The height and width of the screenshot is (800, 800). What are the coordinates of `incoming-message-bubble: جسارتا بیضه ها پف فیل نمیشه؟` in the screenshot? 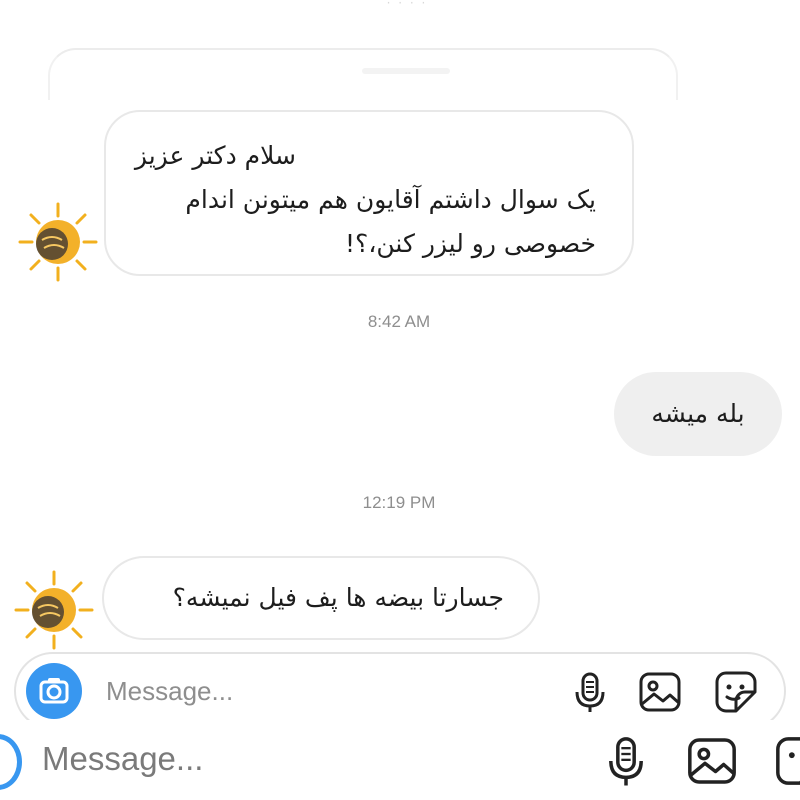 It's located at (321, 598).